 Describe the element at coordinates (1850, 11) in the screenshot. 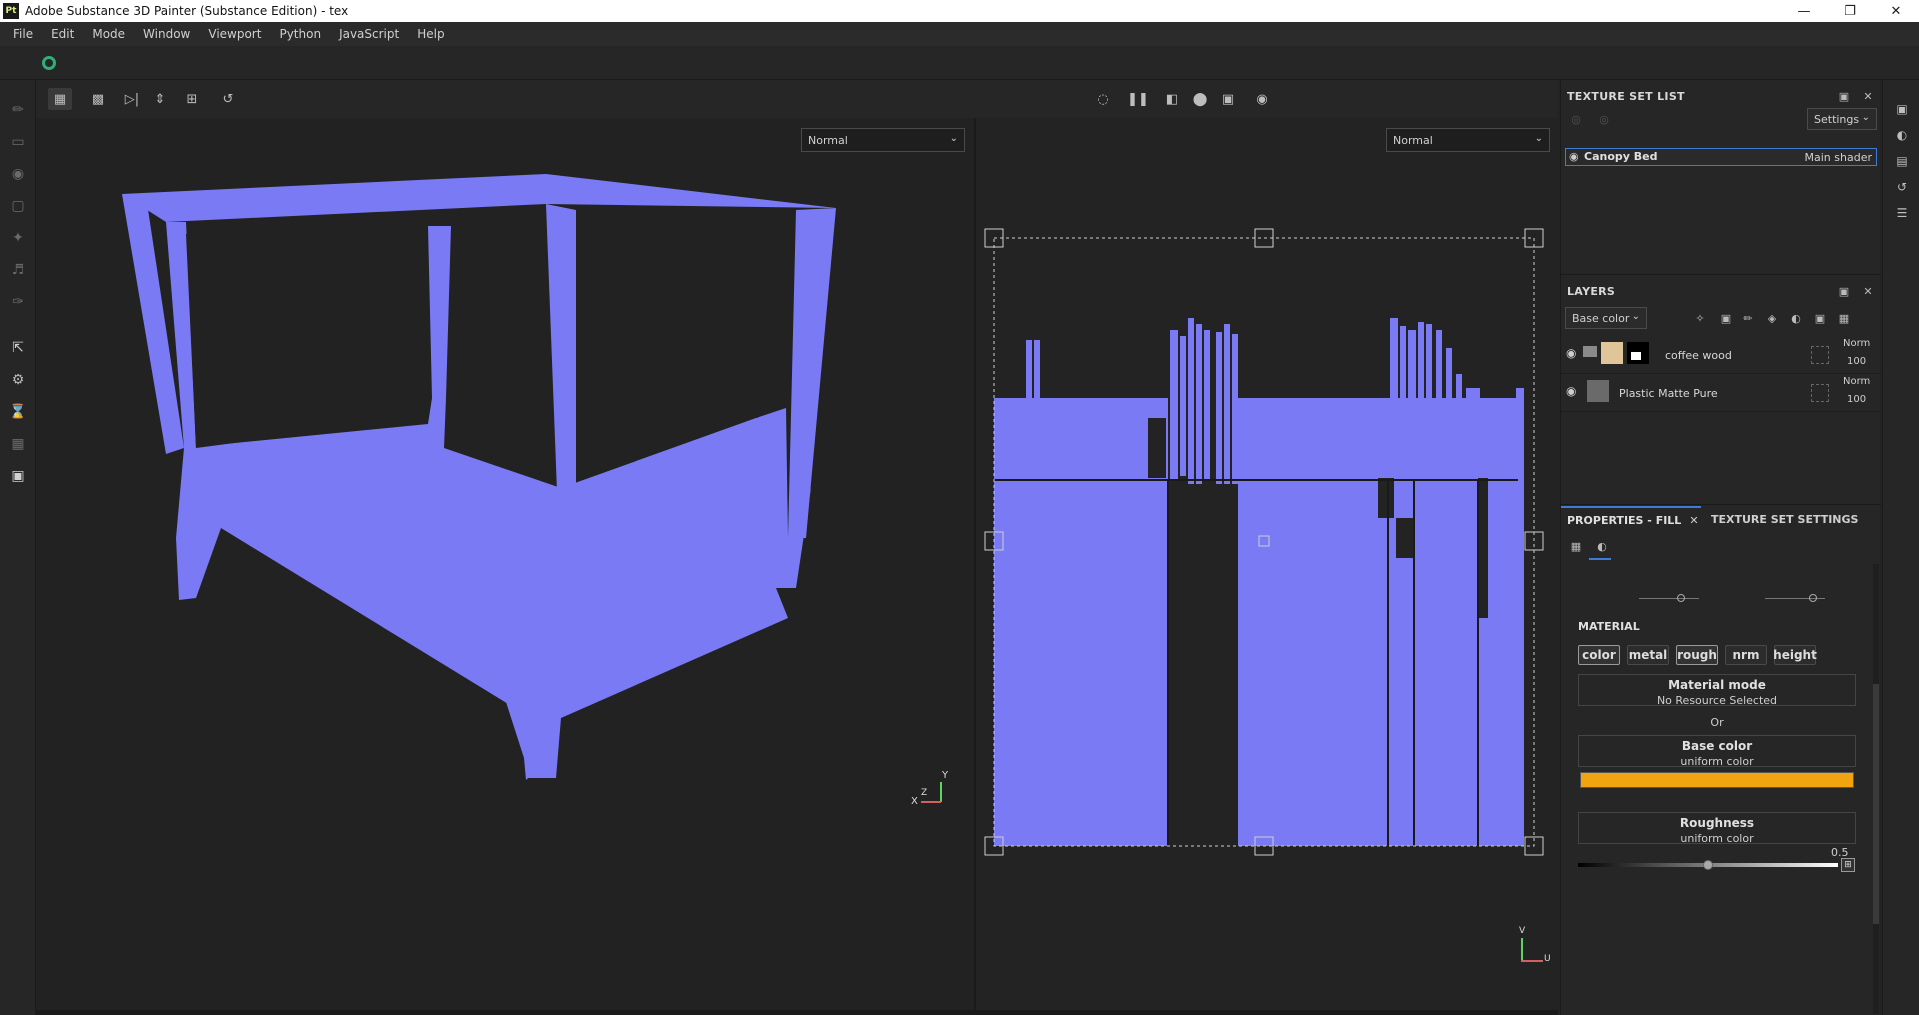

I see `restore-icon: ❐` at that location.